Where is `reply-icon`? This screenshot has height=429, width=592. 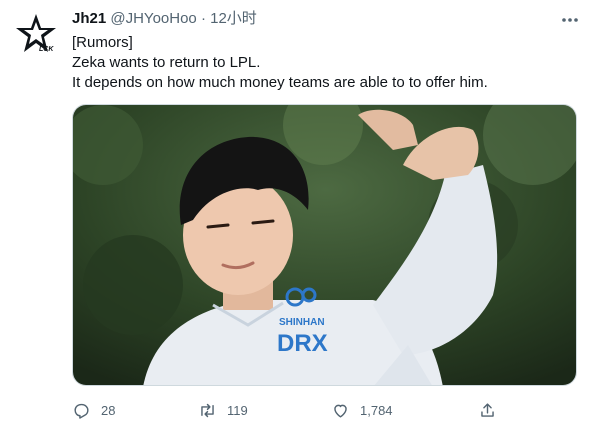 reply-icon is located at coordinates (81, 411).